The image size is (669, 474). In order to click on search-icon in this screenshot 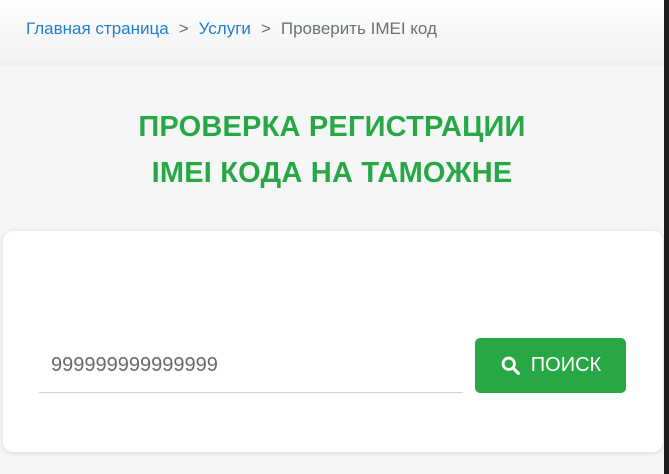, I will do `click(510, 365)`.